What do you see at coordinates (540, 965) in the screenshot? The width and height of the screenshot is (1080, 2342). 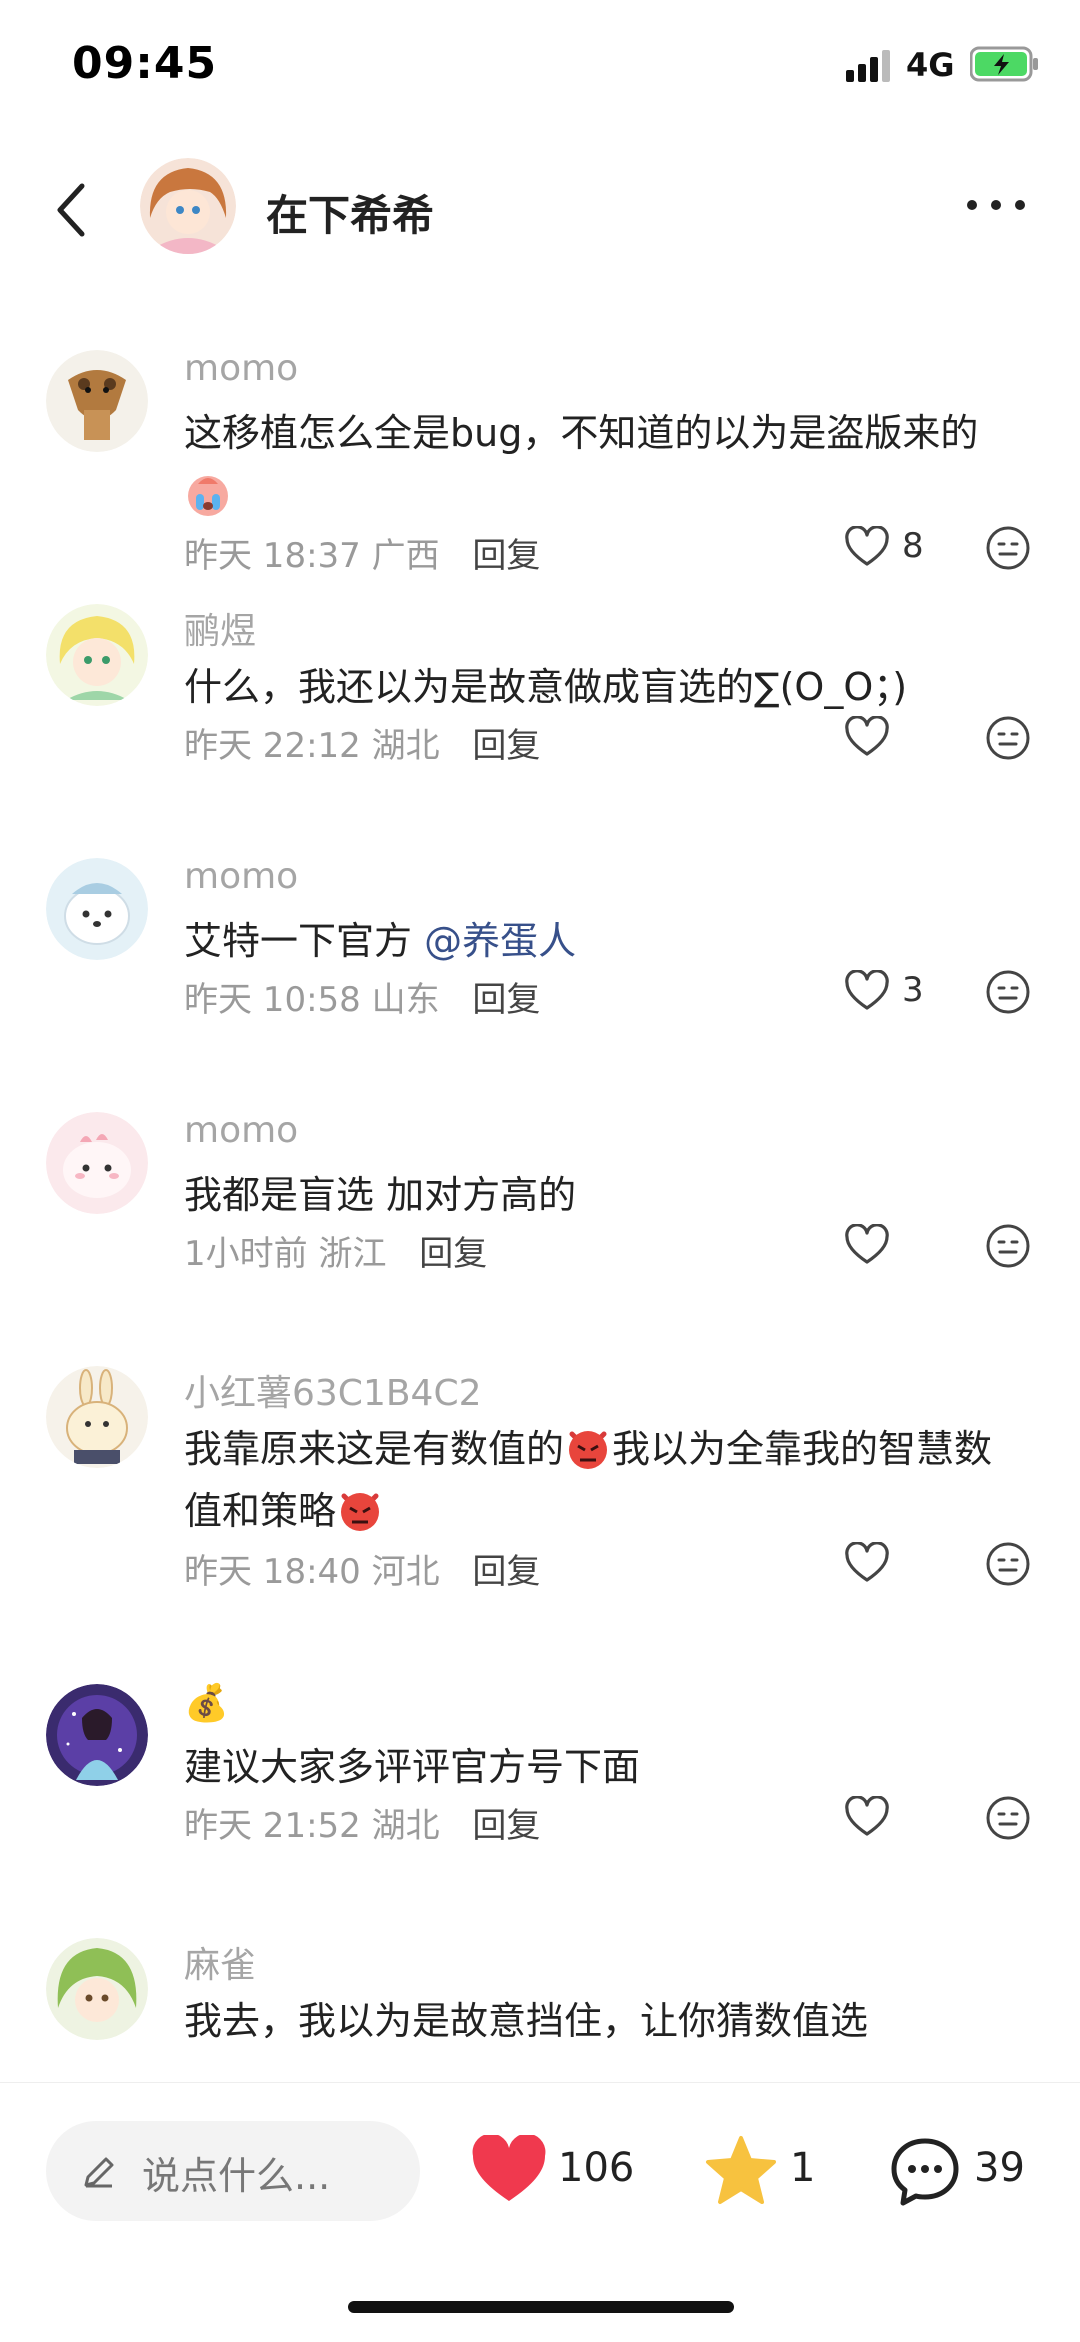 I see `comment-item: momo 艾特一下官方 @养蛋人 昨天 10:58 山东 回复 3` at bounding box center [540, 965].